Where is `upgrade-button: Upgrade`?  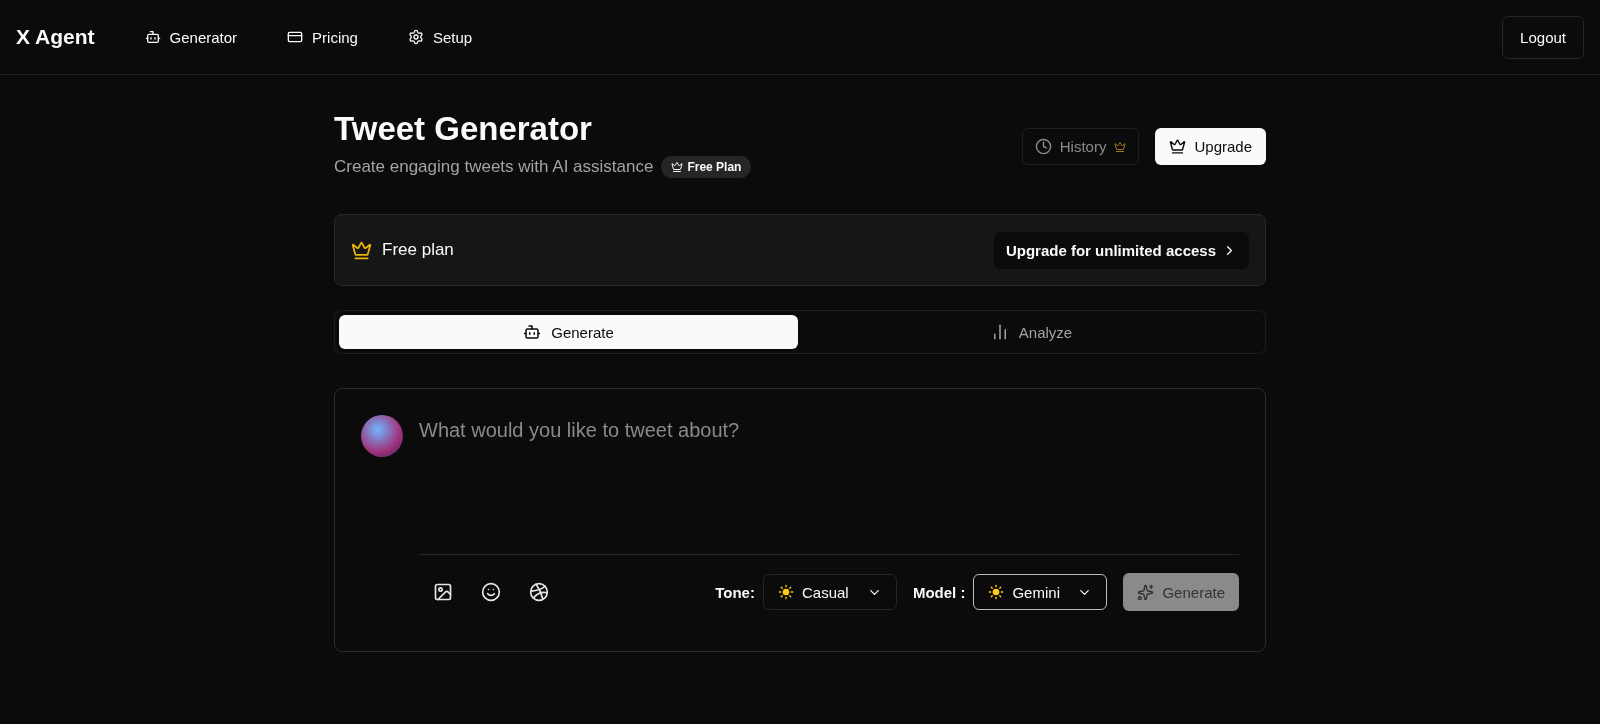 upgrade-button: Upgrade is located at coordinates (1210, 146).